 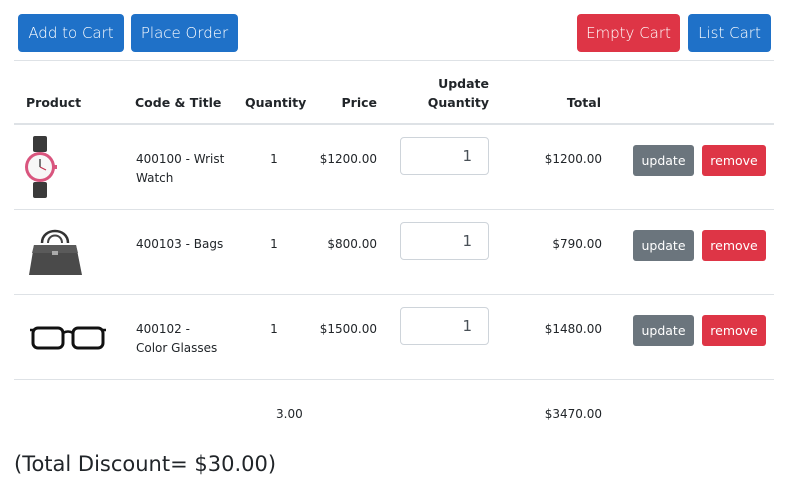 What do you see at coordinates (348, 159) in the screenshot?
I see `price-cell: $1200.00` at bounding box center [348, 159].